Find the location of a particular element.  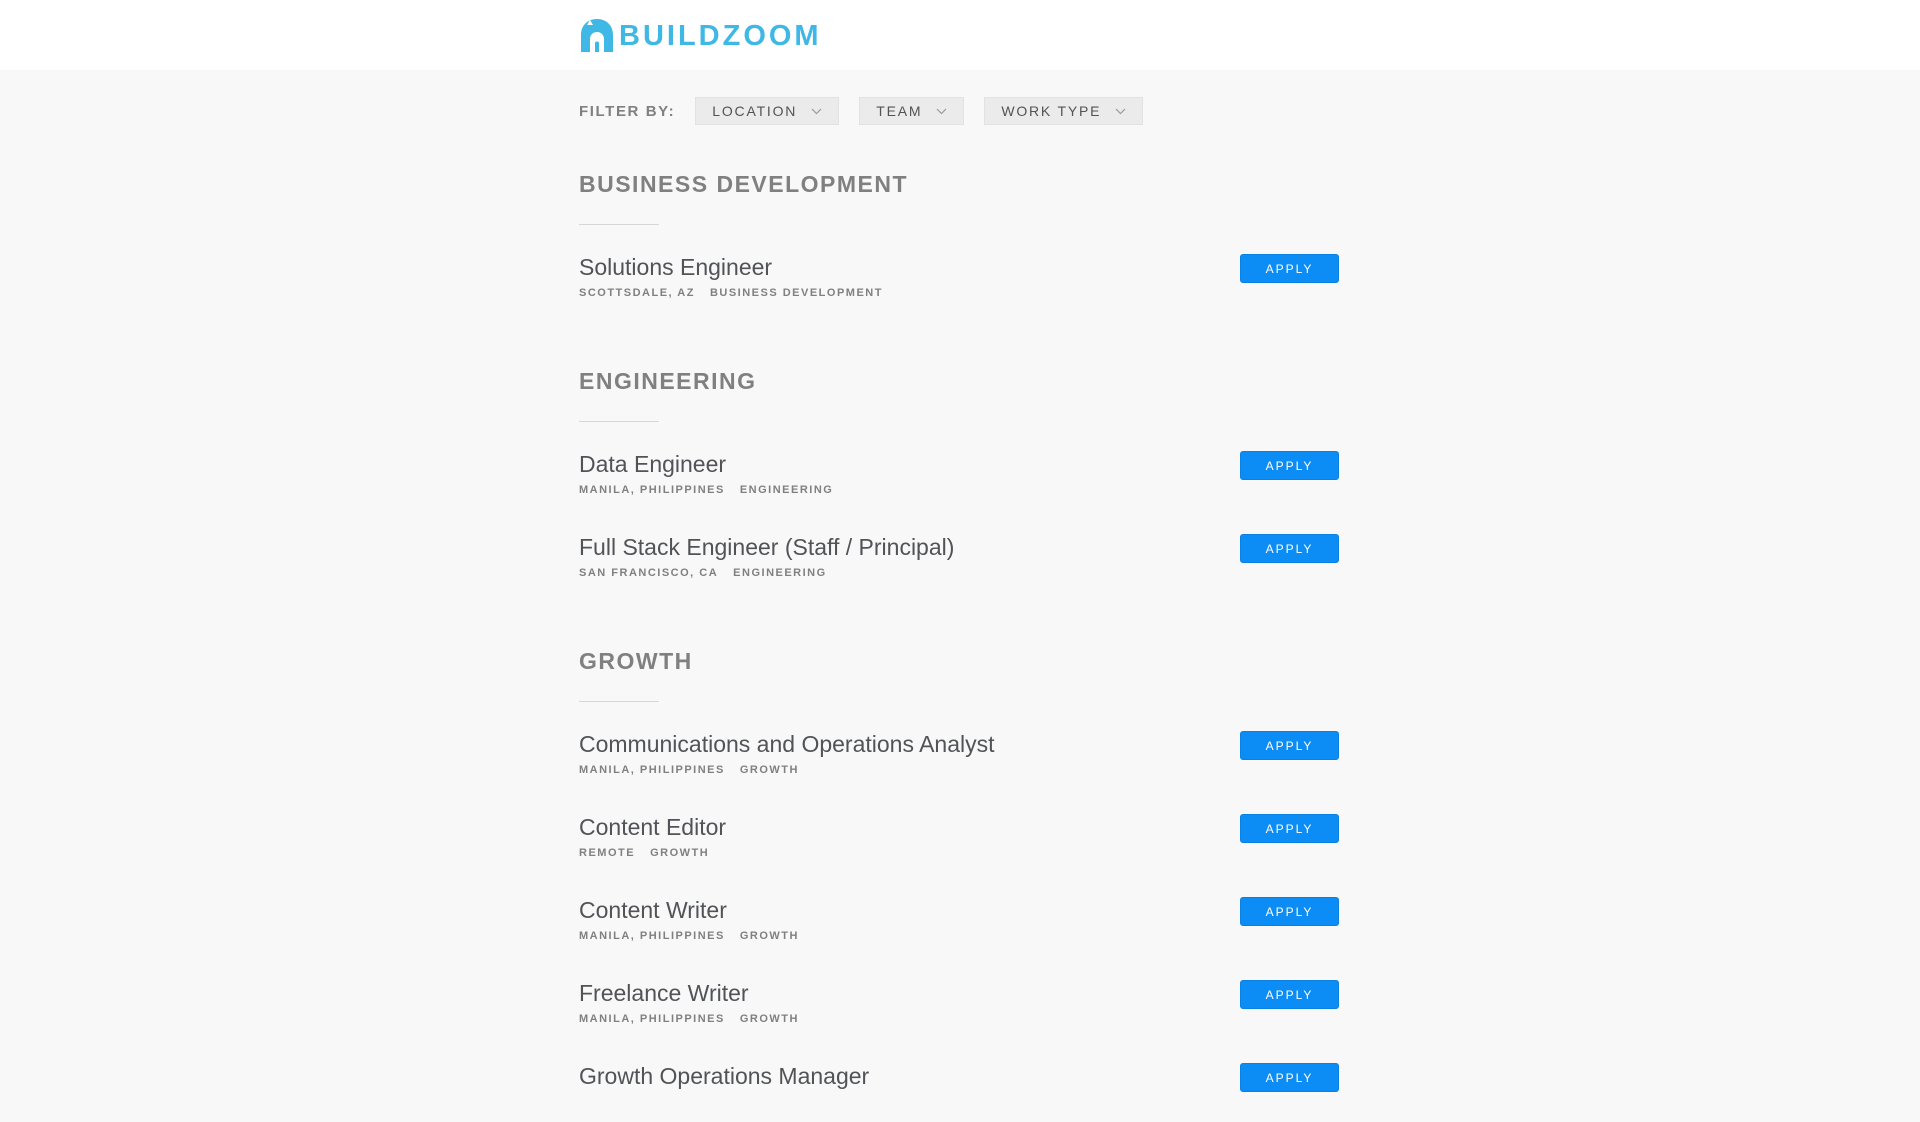

house-logo-icon is located at coordinates (597, 35).